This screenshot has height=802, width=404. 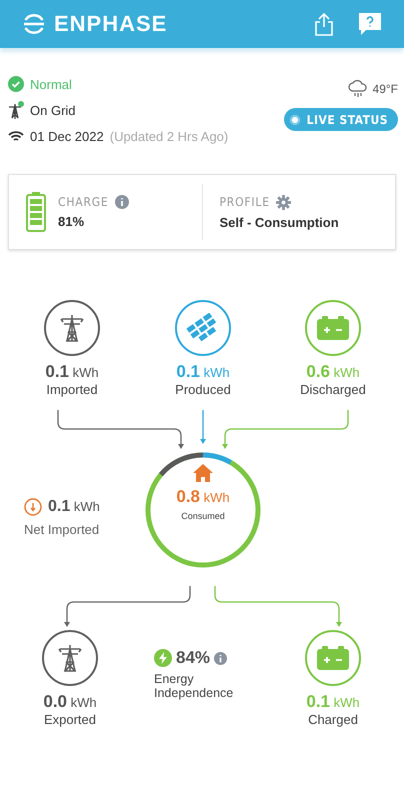 What do you see at coordinates (333, 719) in the screenshot?
I see `energy-label: Charged` at bounding box center [333, 719].